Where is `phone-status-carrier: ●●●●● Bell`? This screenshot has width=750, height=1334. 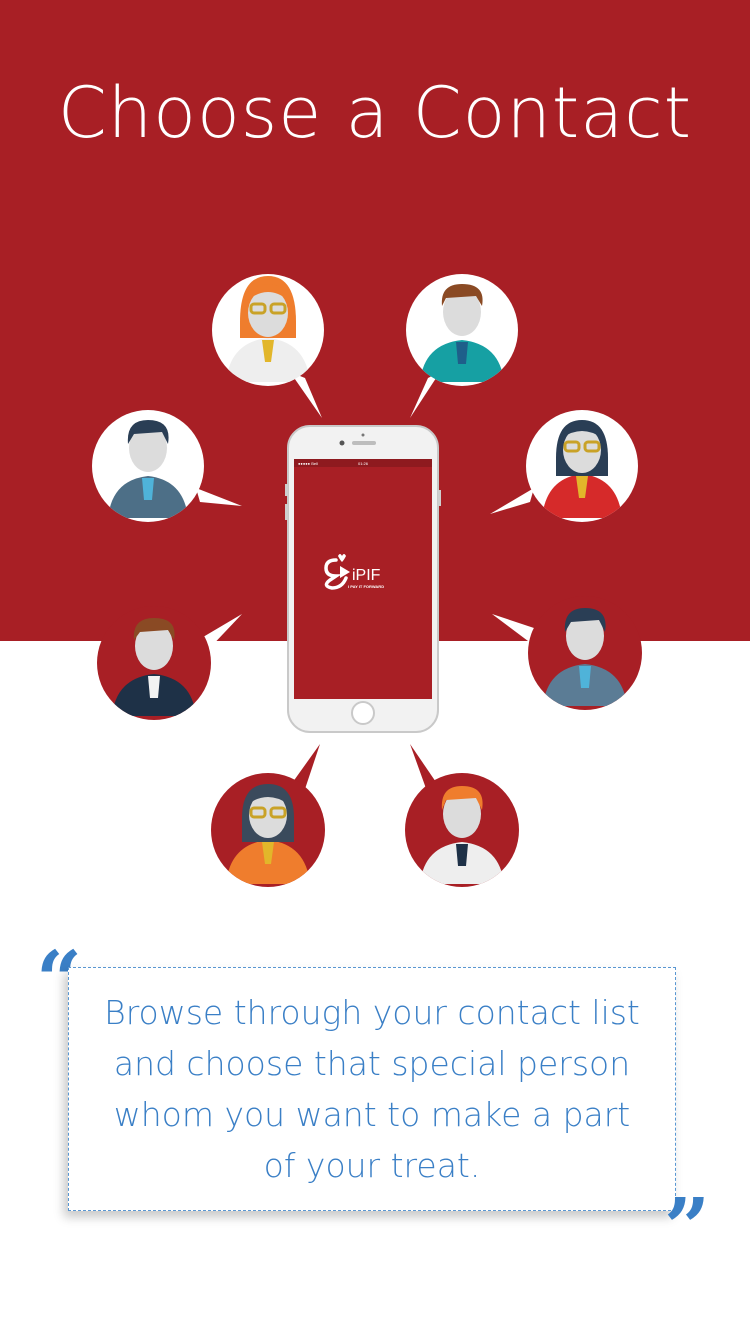 phone-status-carrier: ●●●●● Bell is located at coordinates (308, 463).